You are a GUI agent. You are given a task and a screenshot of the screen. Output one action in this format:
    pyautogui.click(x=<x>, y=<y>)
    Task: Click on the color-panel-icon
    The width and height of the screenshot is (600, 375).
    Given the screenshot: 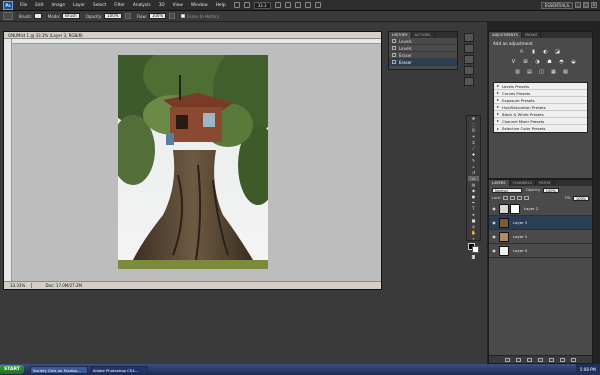 What is the action you would take?
    pyautogui.click(x=469, y=37)
    